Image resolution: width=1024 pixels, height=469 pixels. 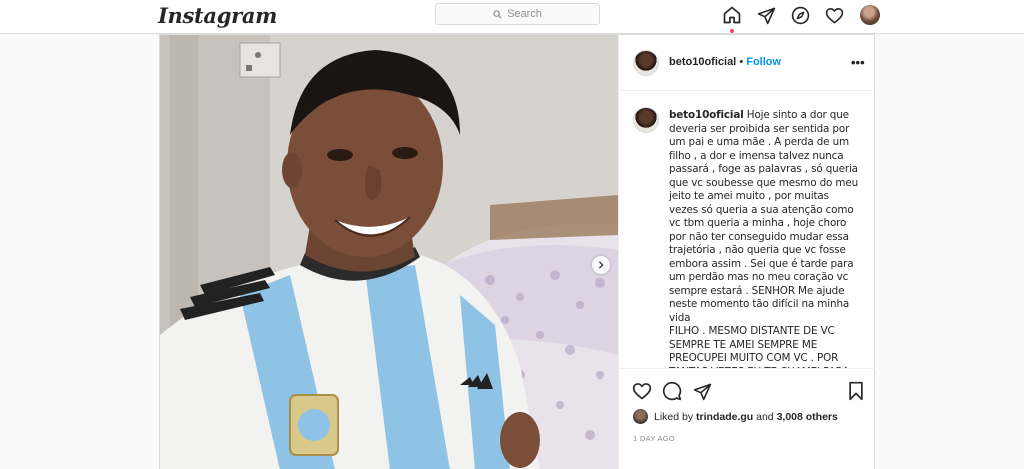 What do you see at coordinates (800, 15) in the screenshot?
I see `explore-icon` at bounding box center [800, 15].